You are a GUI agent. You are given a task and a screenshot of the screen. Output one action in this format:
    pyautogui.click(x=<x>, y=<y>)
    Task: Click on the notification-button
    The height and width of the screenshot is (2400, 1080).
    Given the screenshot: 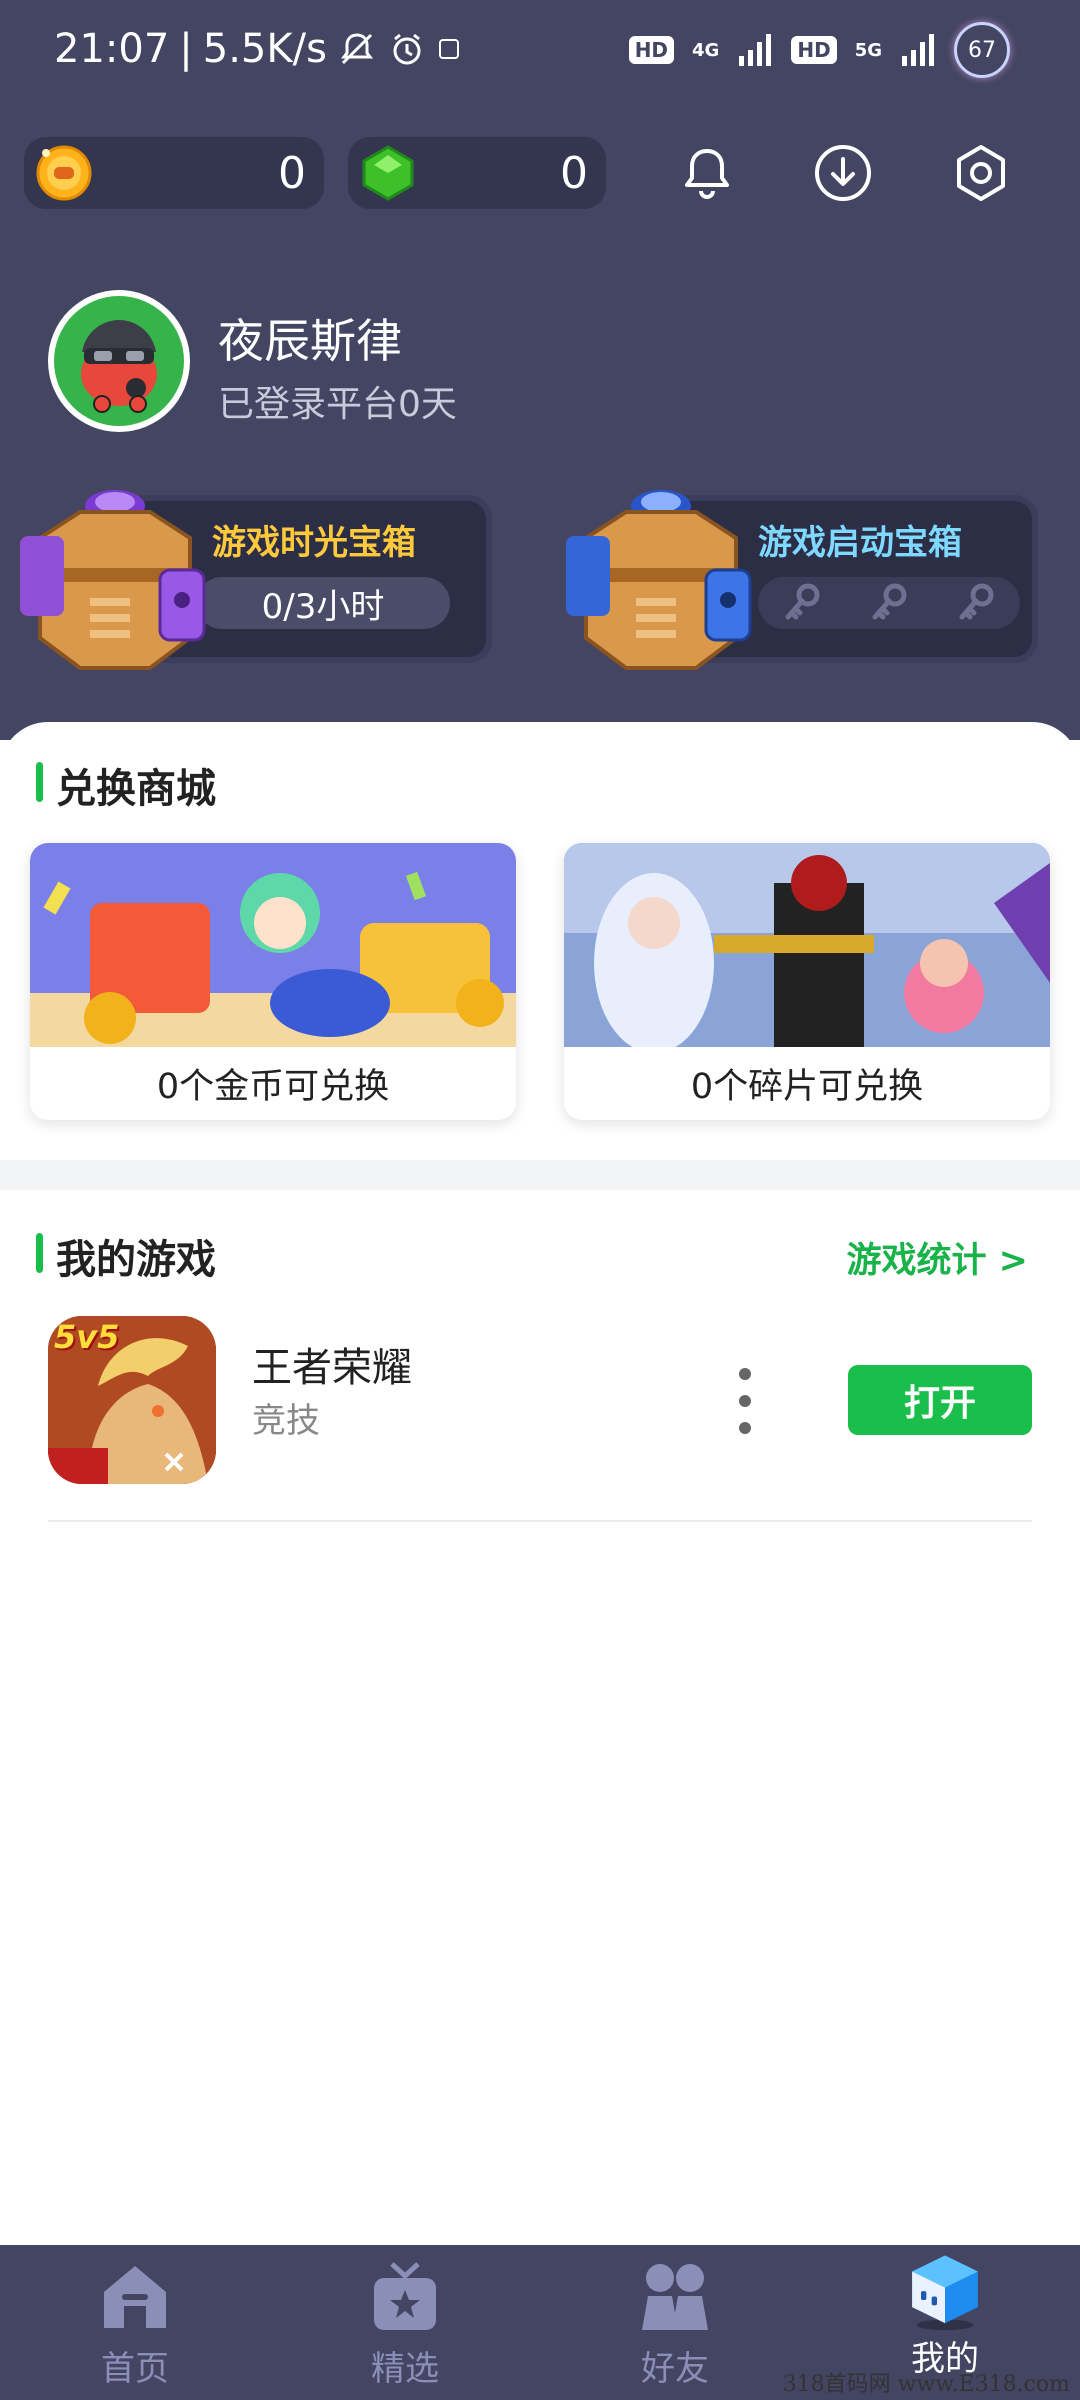 What is the action you would take?
    pyautogui.click(x=707, y=173)
    